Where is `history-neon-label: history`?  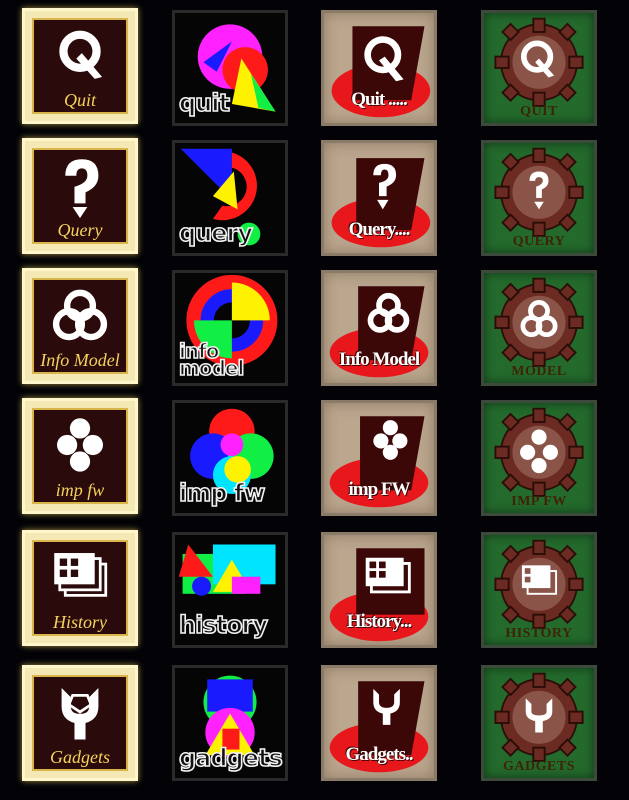
history-neon-label: history is located at coordinates (223, 625).